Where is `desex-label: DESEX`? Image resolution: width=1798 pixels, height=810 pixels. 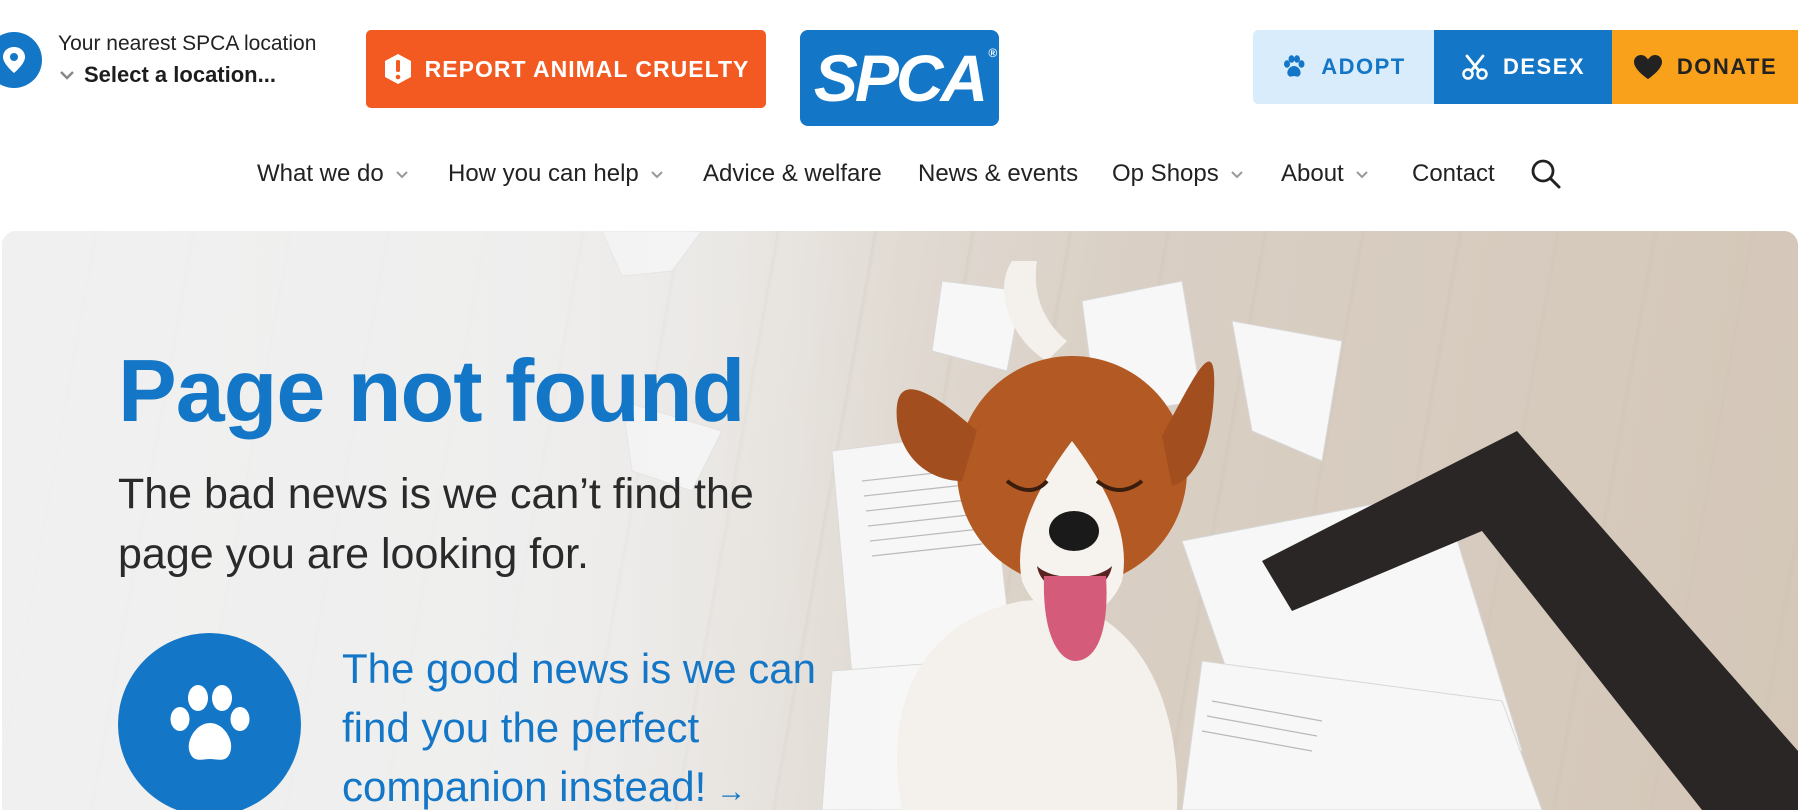
desex-label: DESEX is located at coordinates (1544, 66).